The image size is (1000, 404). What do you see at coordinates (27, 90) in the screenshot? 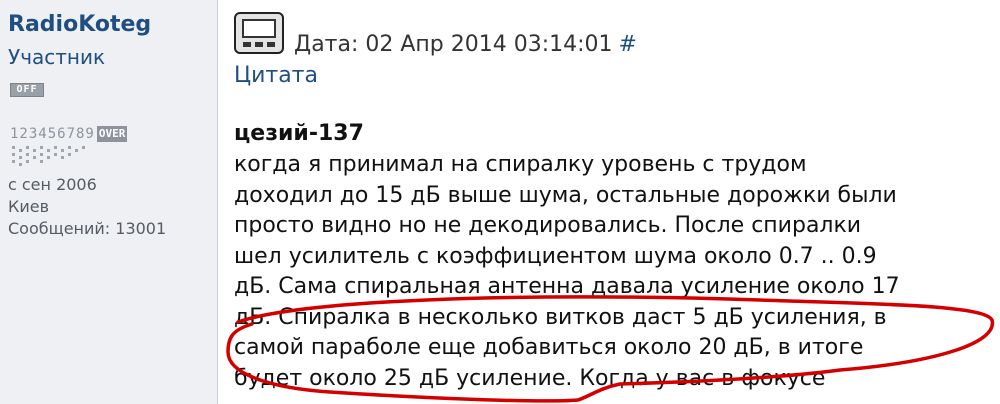
I see `online-status-badge: OFF` at bounding box center [27, 90].